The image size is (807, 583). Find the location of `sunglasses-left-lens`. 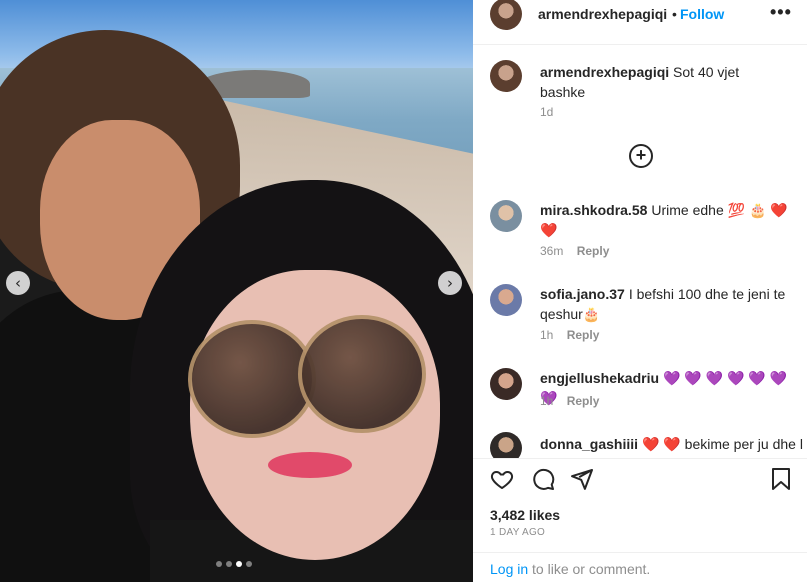

sunglasses-left-lens is located at coordinates (252, 379).